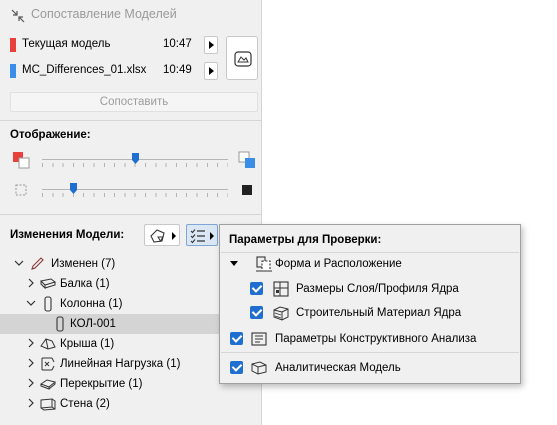 The width and height of the screenshot is (557, 425). What do you see at coordinates (264, 264) in the screenshot?
I see `shape-position-icon` at bounding box center [264, 264].